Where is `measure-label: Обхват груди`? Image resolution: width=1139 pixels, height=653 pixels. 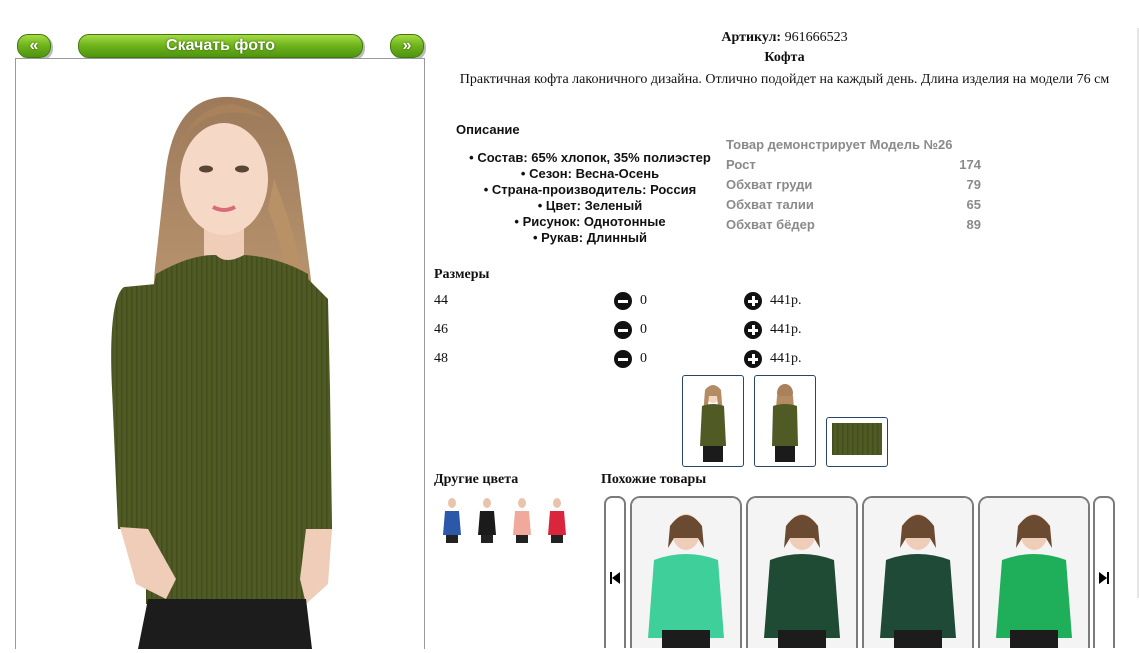
measure-label: Обхват груди is located at coordinates (769, 184).